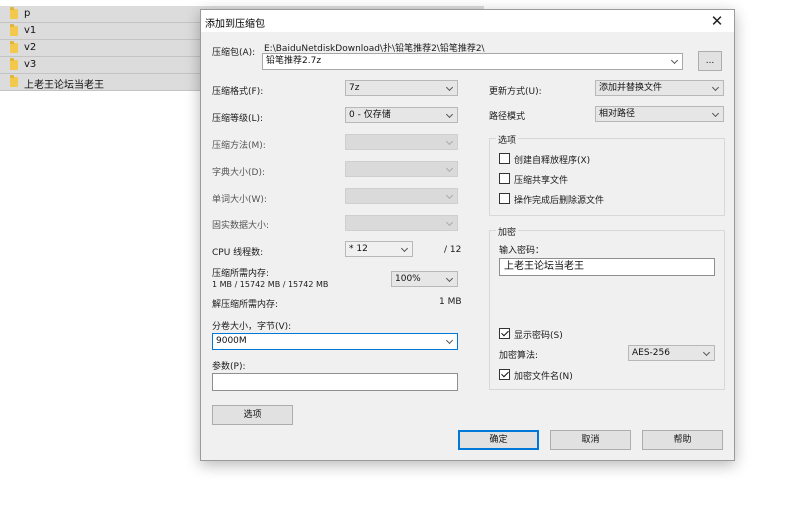  Describe the element at coordinates (370, 115) in the screenshot. I see `level-value: 0 - 仅存储` at that location.